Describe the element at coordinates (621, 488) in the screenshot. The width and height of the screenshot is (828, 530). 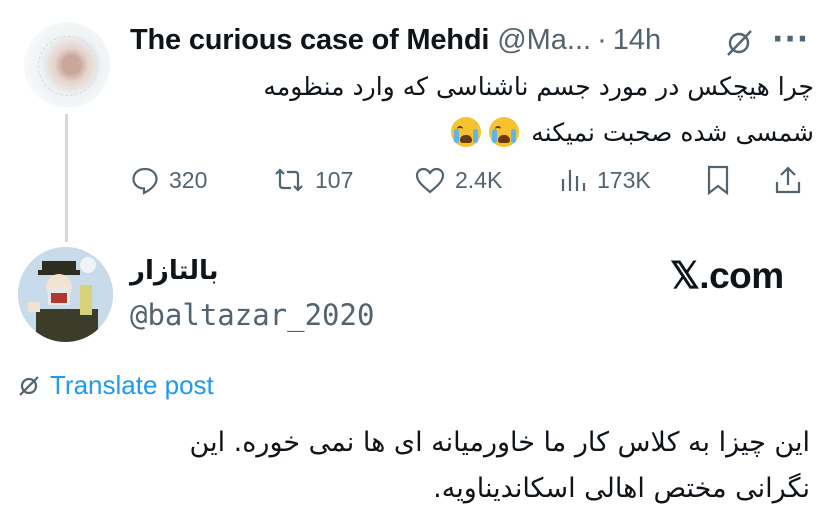
I see `quote-text-line2: نگرانی مختص اهالی اسکاندیناویه.` at that location.